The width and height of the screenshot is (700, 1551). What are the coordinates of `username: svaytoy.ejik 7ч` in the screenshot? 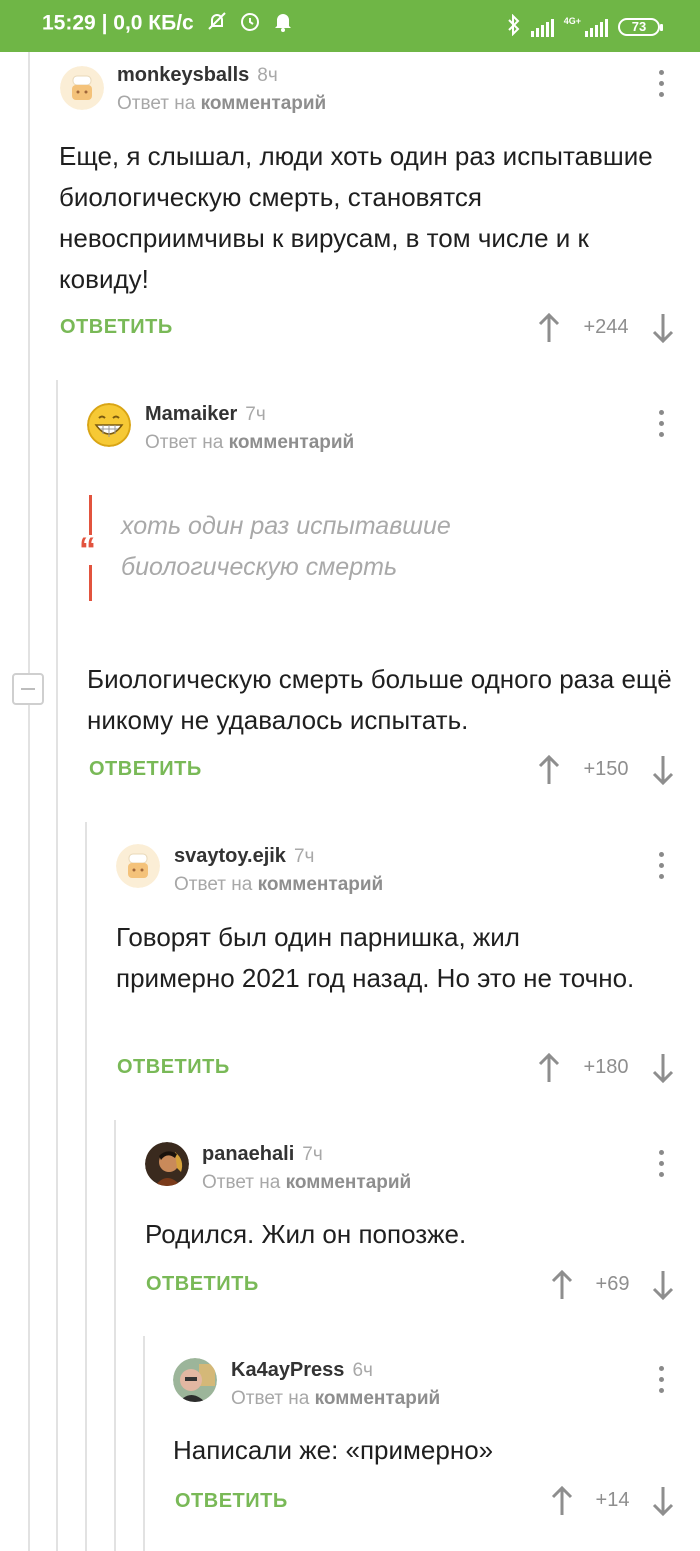 It's located at (244, 856).